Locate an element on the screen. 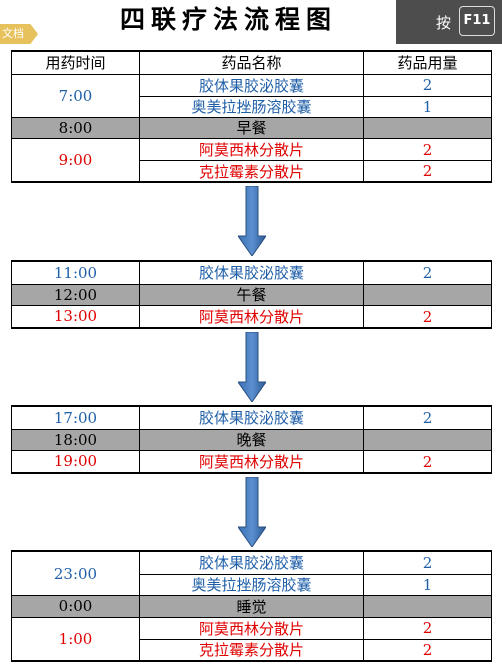 Image resolution: width=502 pixels, height=666 pixels. meal-row: 18:00 晚餐 is located at coordinates (251, 439).